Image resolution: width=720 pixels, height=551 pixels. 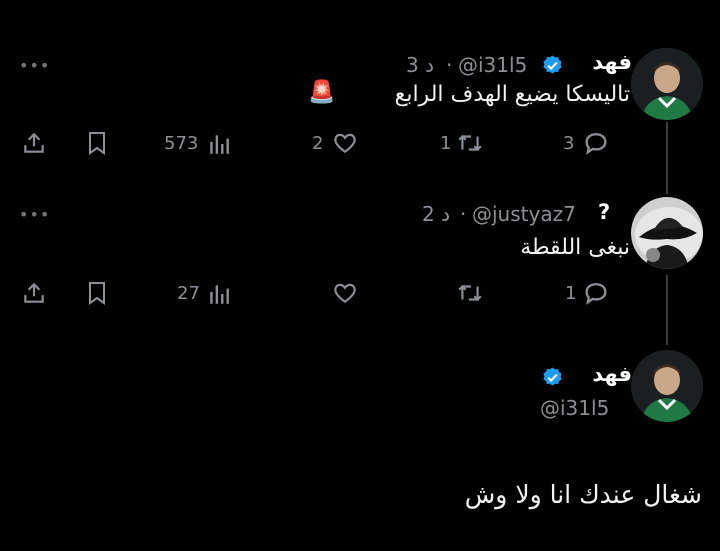 I want to click on replies-count: 1, so click(x=570, y=293).